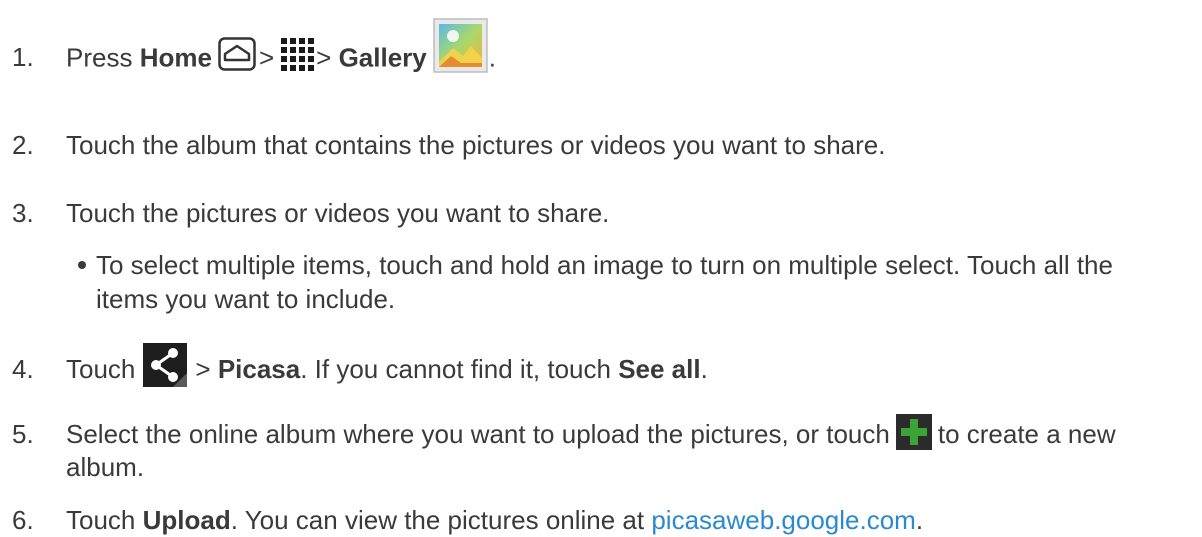 This screenshot has height=537, width=1202. Describe the element at coordinates (175, 57) in the screenshot. I see `home-label: Home` at that location.